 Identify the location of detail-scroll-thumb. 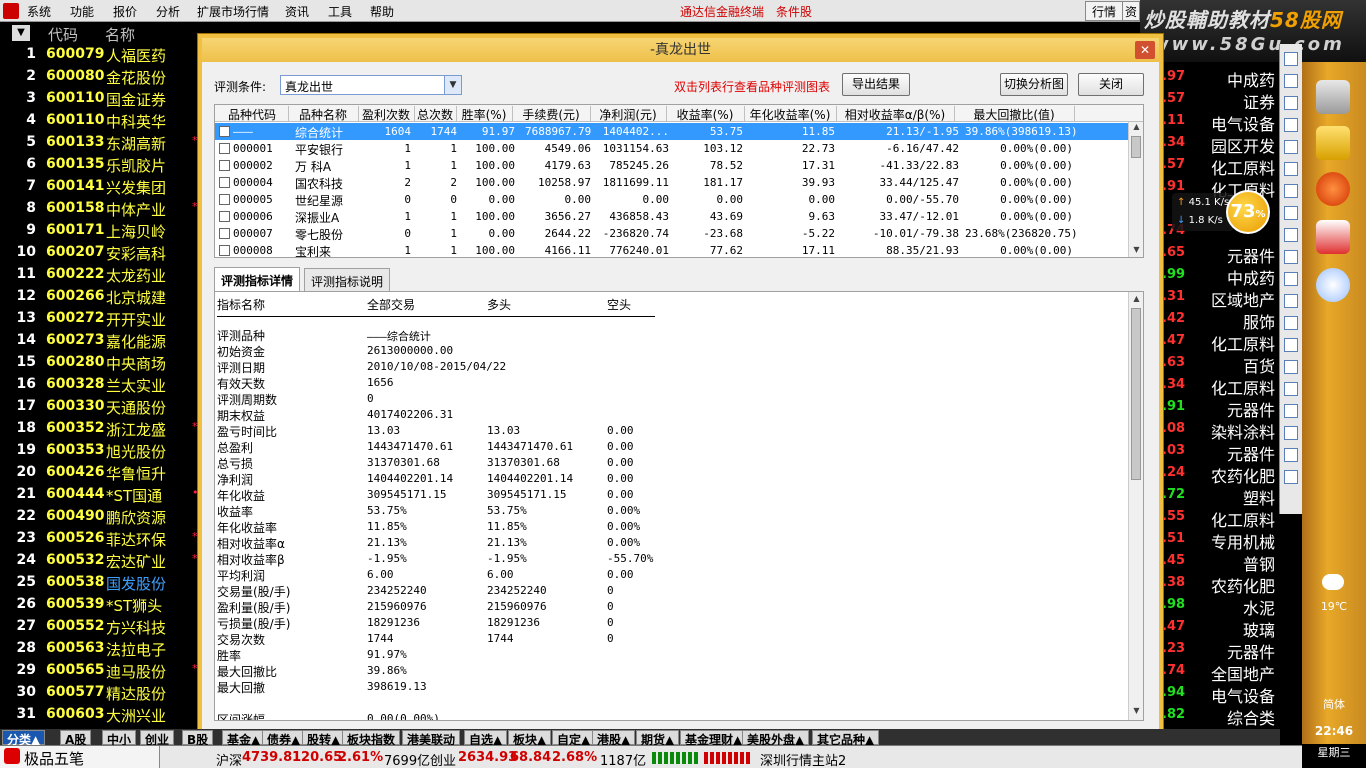
(1136, 394).